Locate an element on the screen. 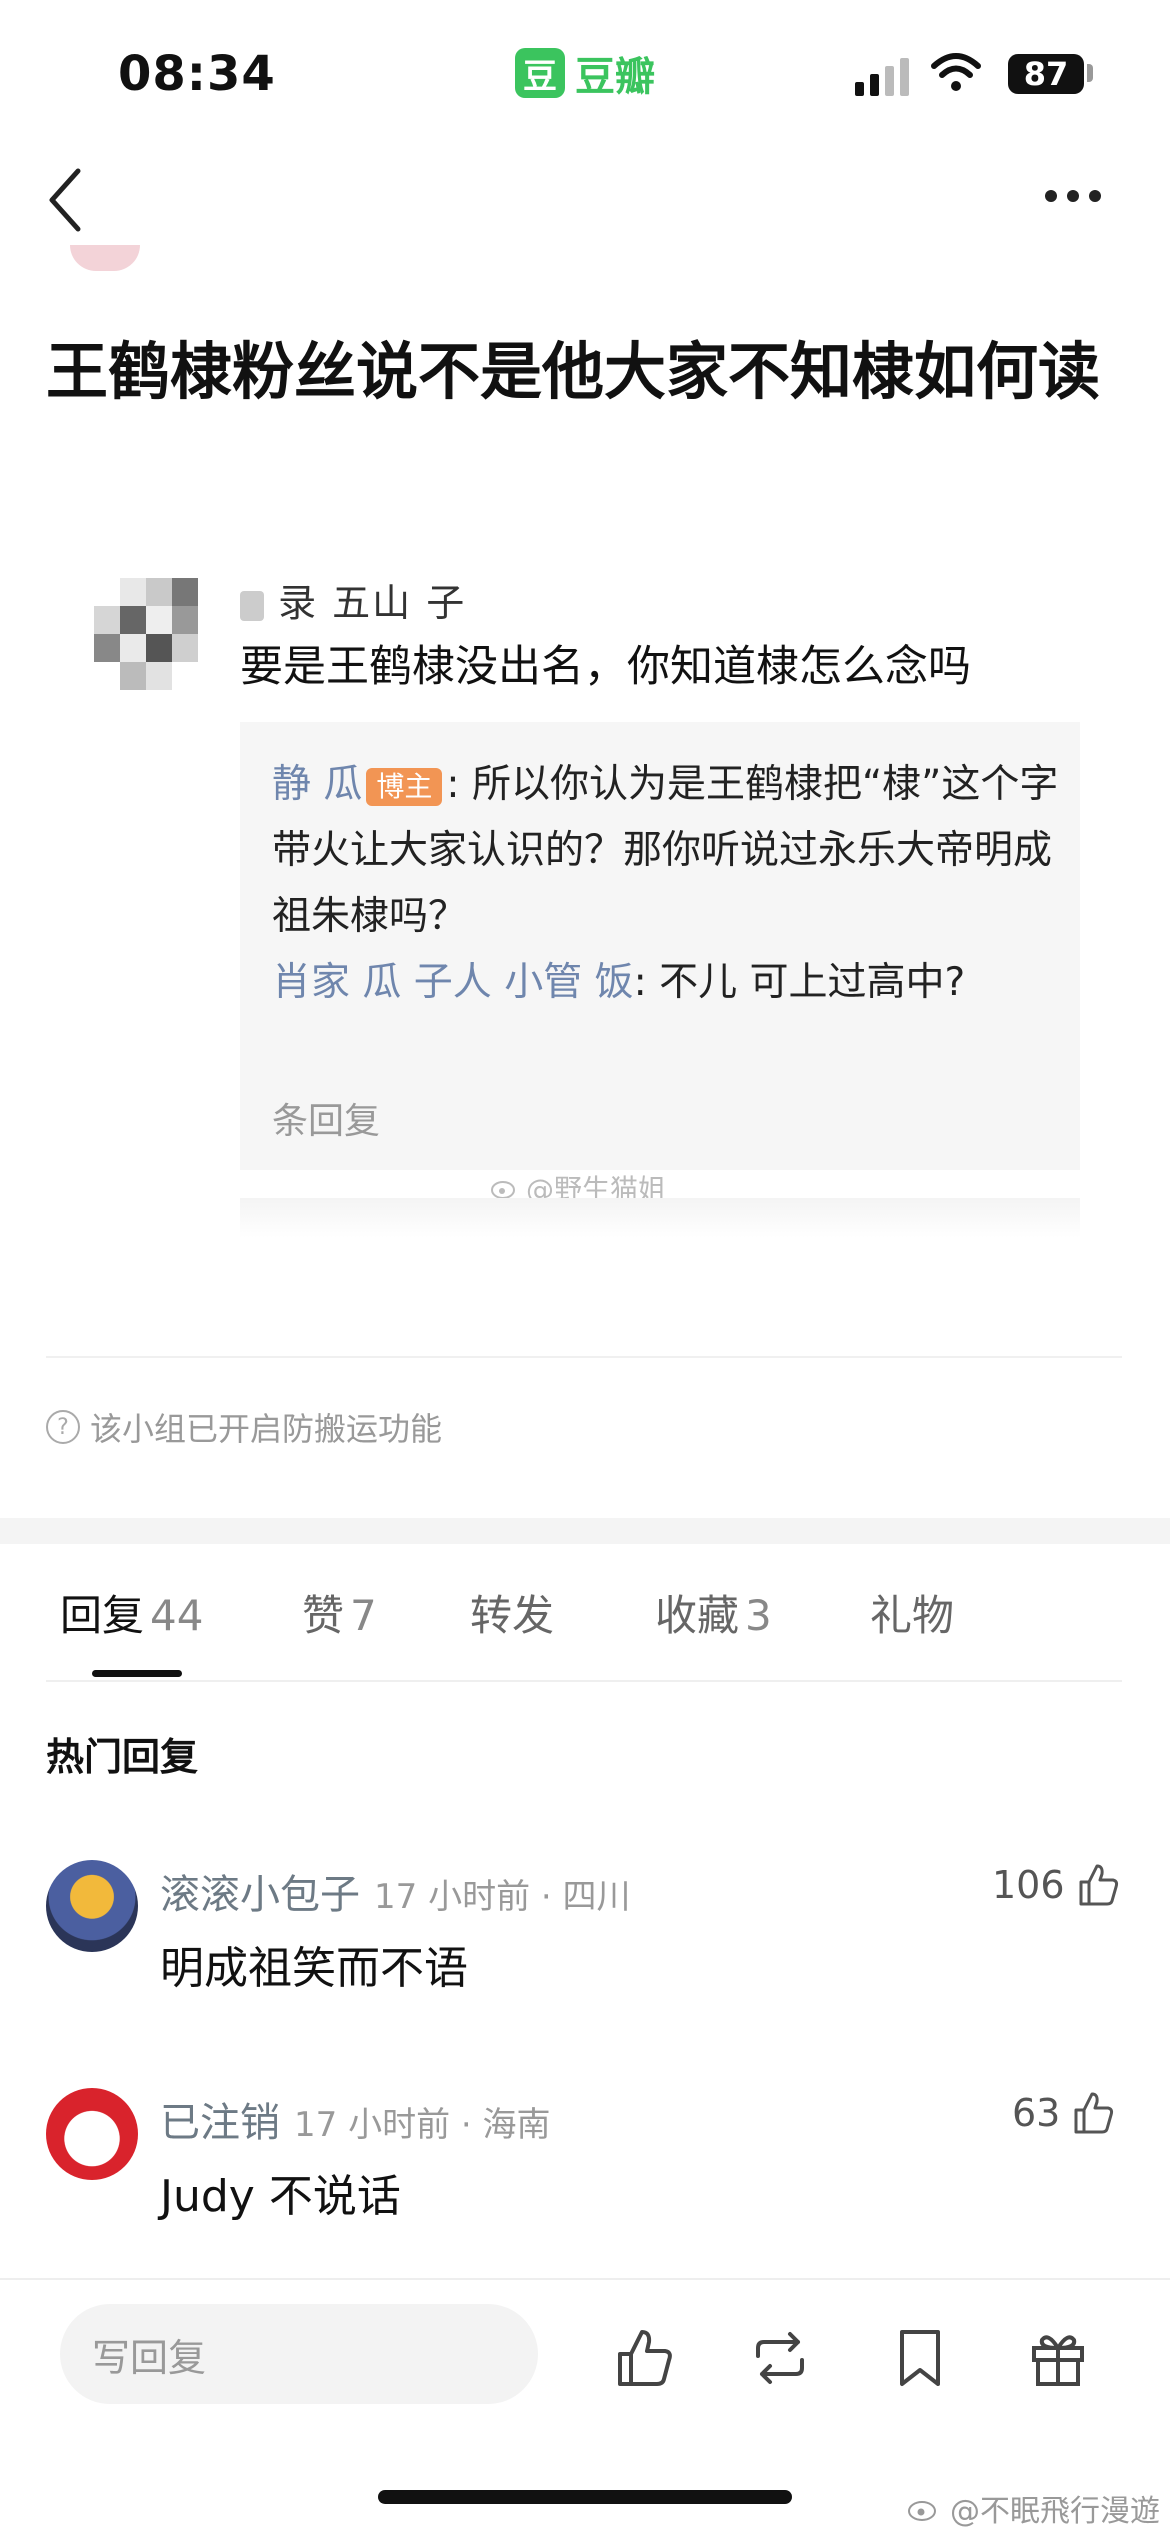 This screenshot has width=1170, height=2532. tab-replies: 回复 44 is located at coordinates (131, 1612).